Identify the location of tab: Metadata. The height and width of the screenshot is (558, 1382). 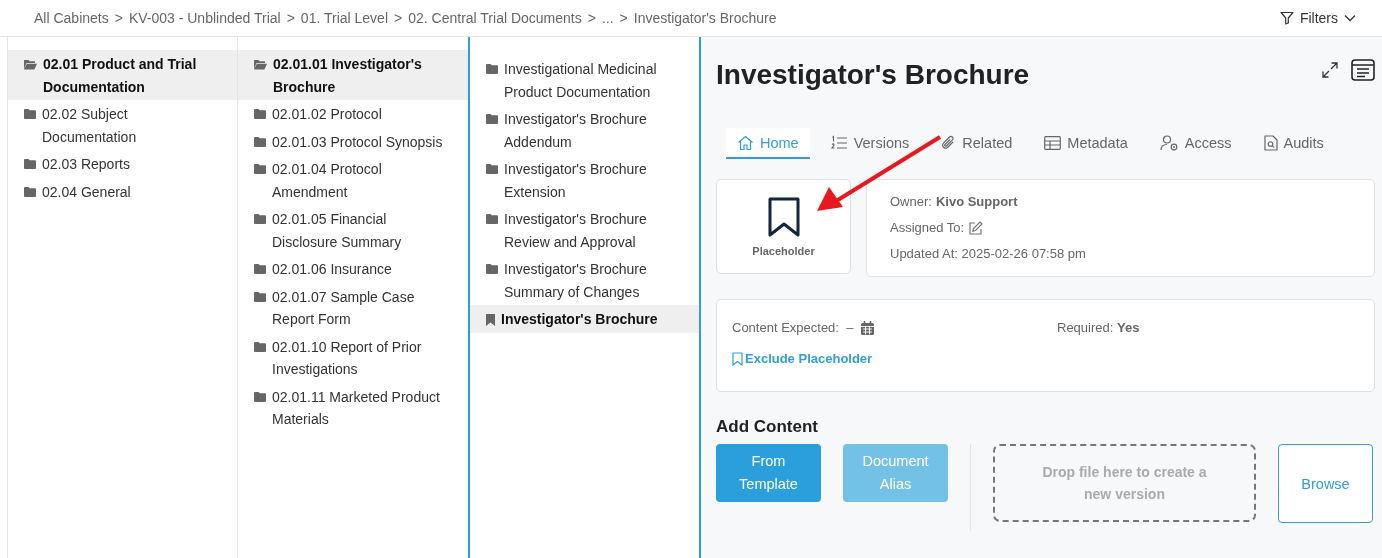
(1086, 143).